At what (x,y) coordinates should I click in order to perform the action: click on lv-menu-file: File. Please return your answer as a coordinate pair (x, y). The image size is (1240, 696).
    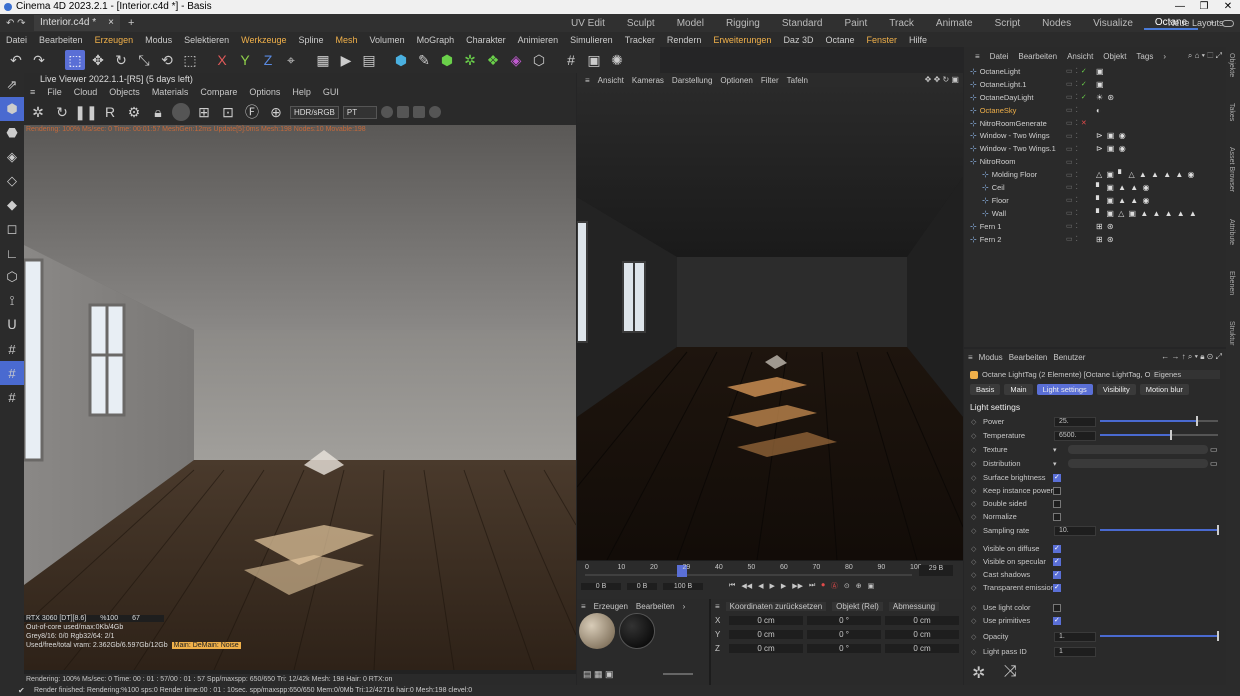
    Looking at the image, I should click on (54, 92).